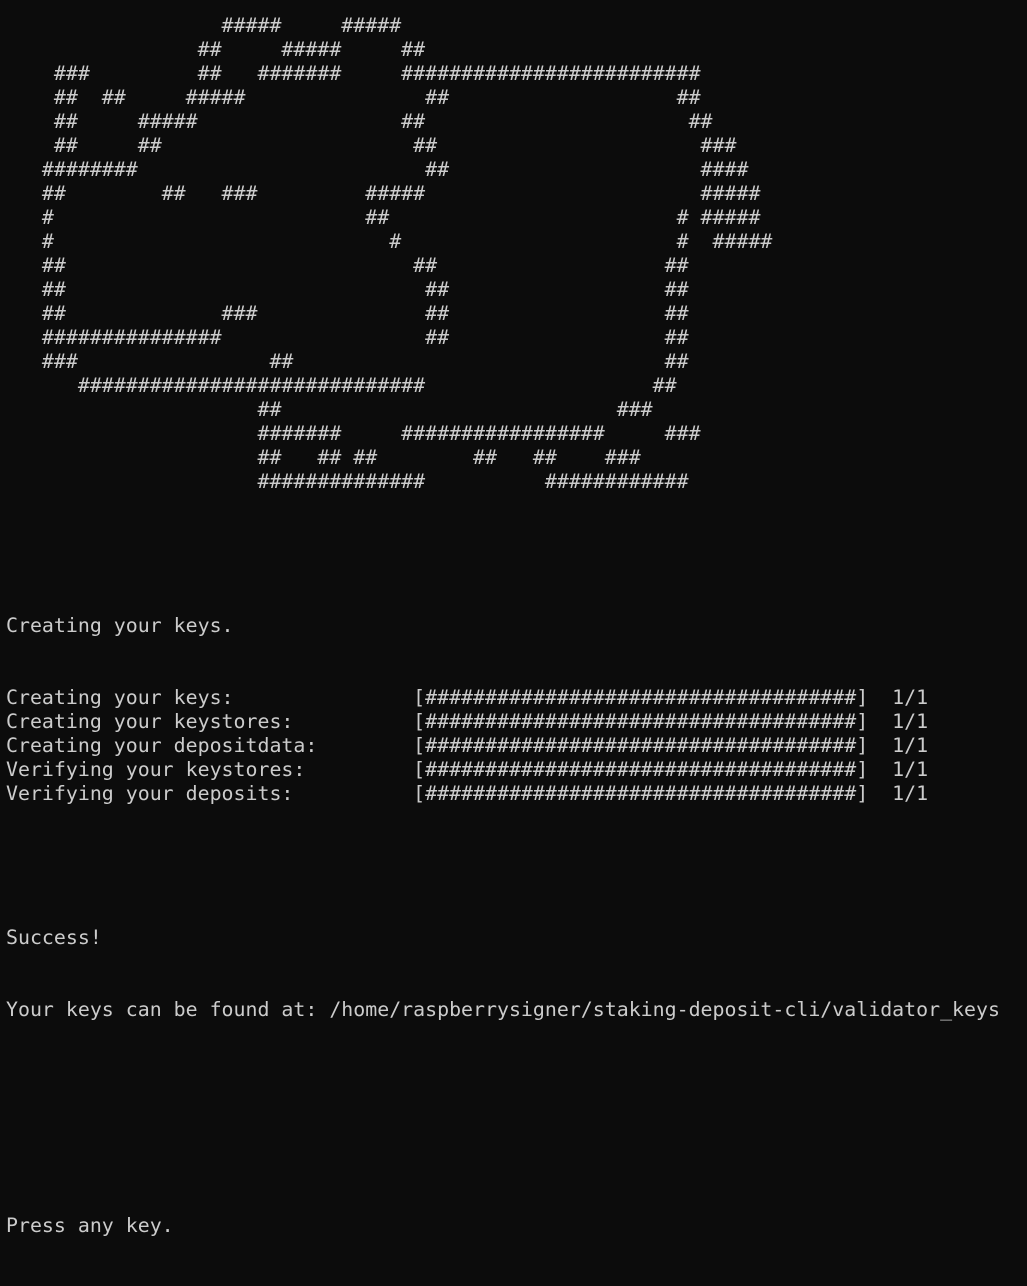  What do you see at coordinates (120, 625) in the screenshot?
I see `creating-header: Creating your keys.` at bounding box center [120, 625].